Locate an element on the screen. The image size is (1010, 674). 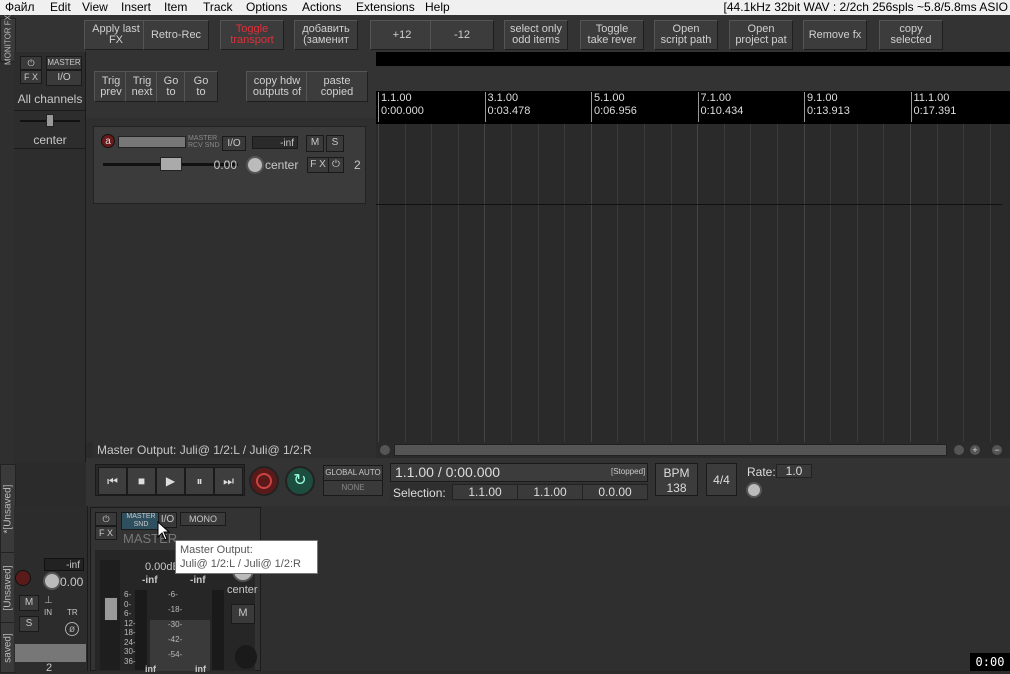
track-solo-button: S is located at coordinates (335, 143).